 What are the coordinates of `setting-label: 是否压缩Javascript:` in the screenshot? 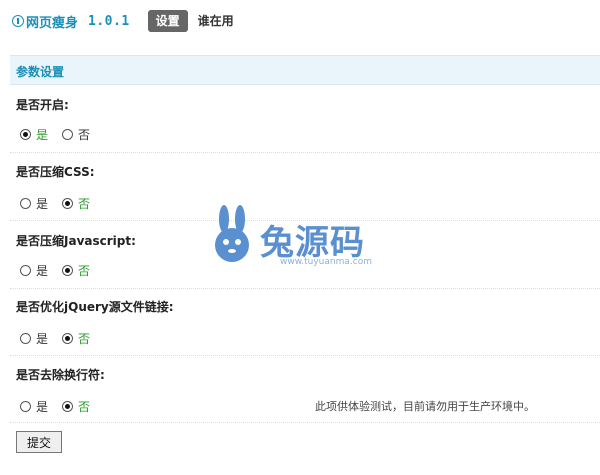 It's located at (76, 241).